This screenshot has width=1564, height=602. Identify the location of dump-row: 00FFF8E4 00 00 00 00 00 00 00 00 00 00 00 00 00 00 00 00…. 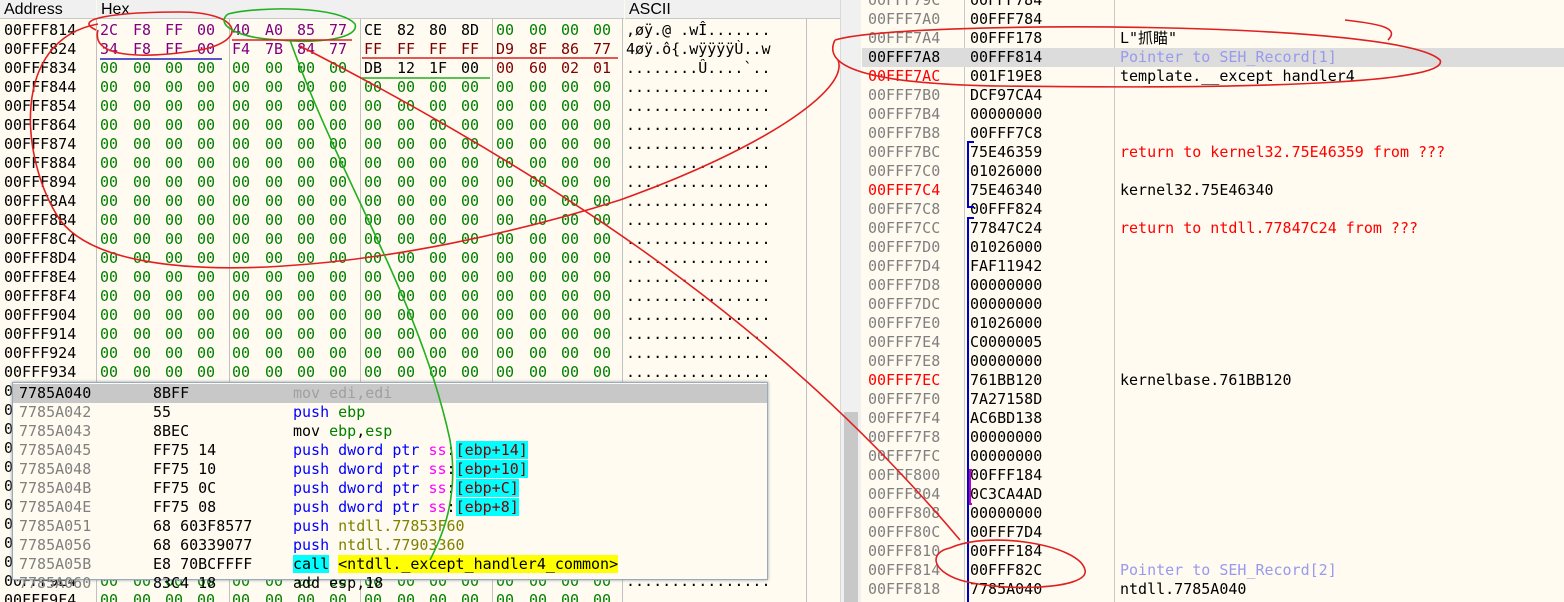
(403, 277).